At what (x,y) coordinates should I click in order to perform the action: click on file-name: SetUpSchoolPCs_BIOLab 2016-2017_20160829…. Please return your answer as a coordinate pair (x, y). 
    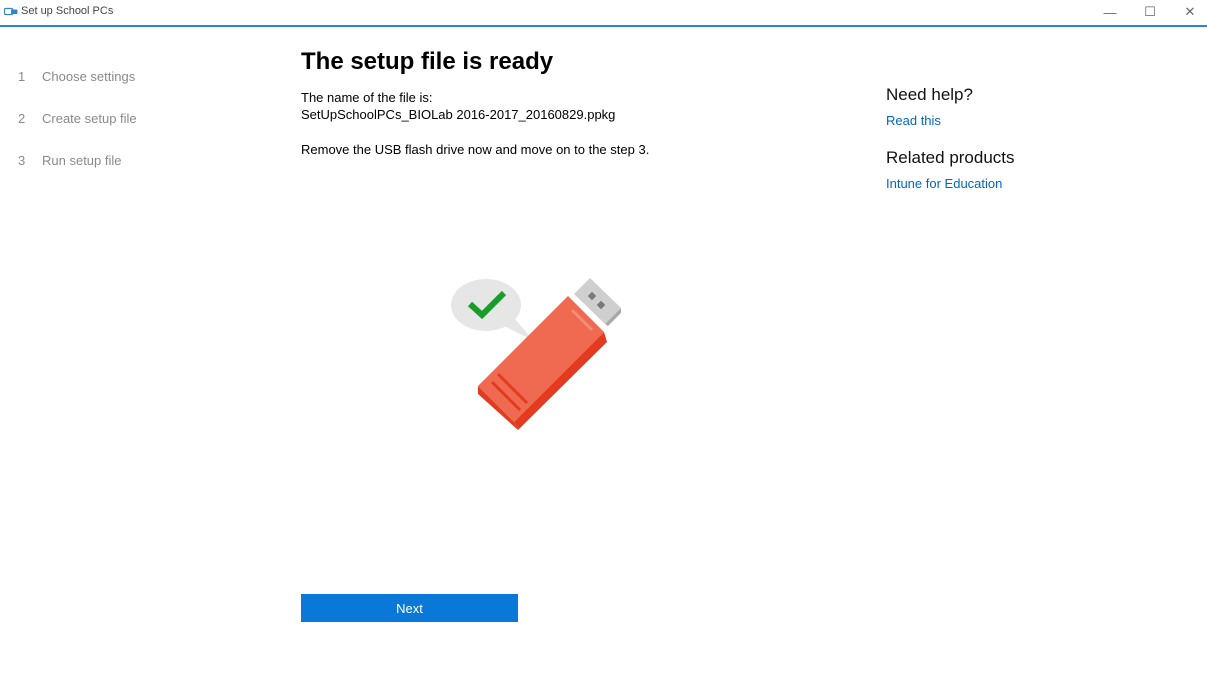
    Looking at the image, I should click on (458, 114).